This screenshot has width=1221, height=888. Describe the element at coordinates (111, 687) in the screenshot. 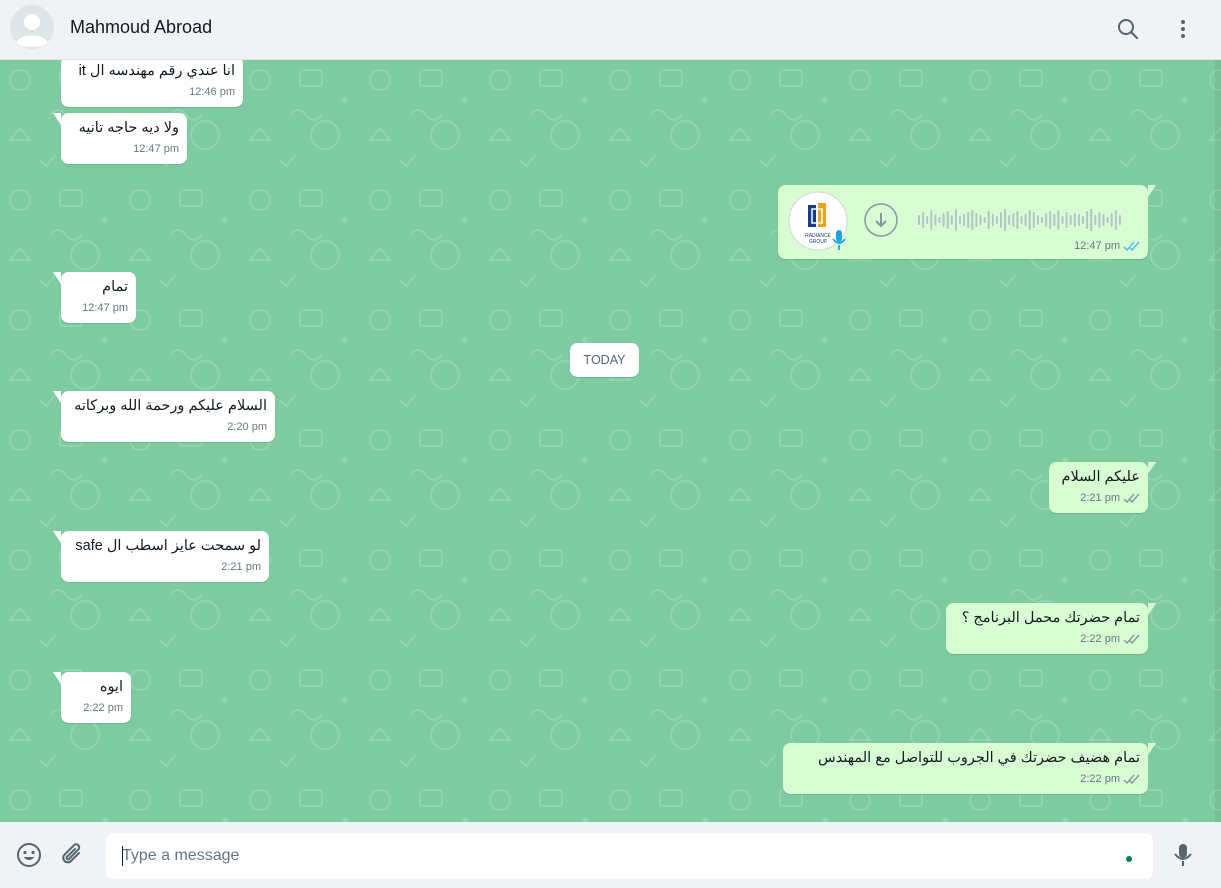

I see `message-text: ايوه` at that location.